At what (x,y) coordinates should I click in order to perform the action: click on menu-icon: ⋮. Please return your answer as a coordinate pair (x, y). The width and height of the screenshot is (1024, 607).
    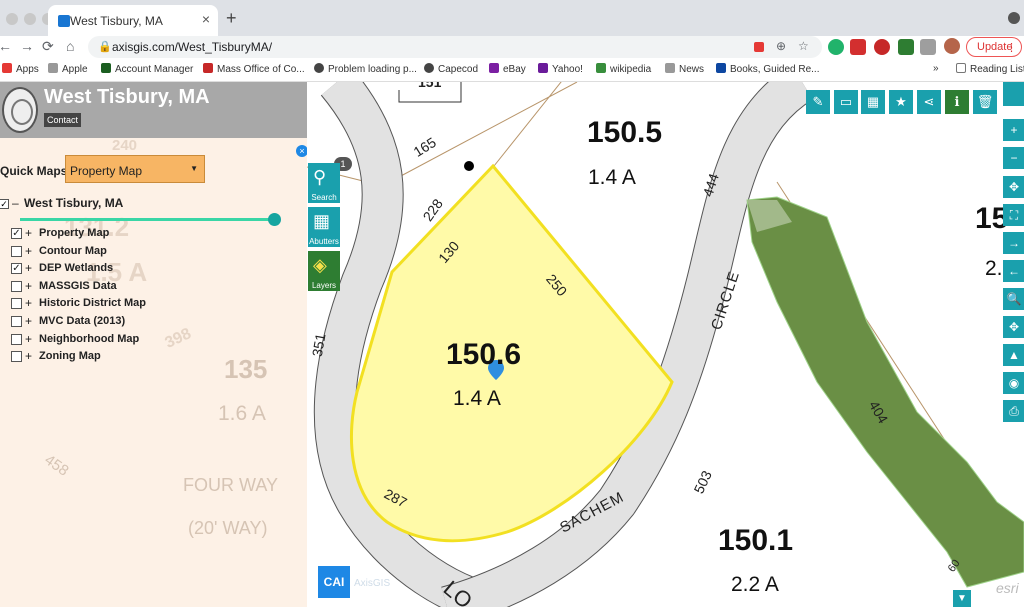
    Looking at the image, I should click on (1011, 48).